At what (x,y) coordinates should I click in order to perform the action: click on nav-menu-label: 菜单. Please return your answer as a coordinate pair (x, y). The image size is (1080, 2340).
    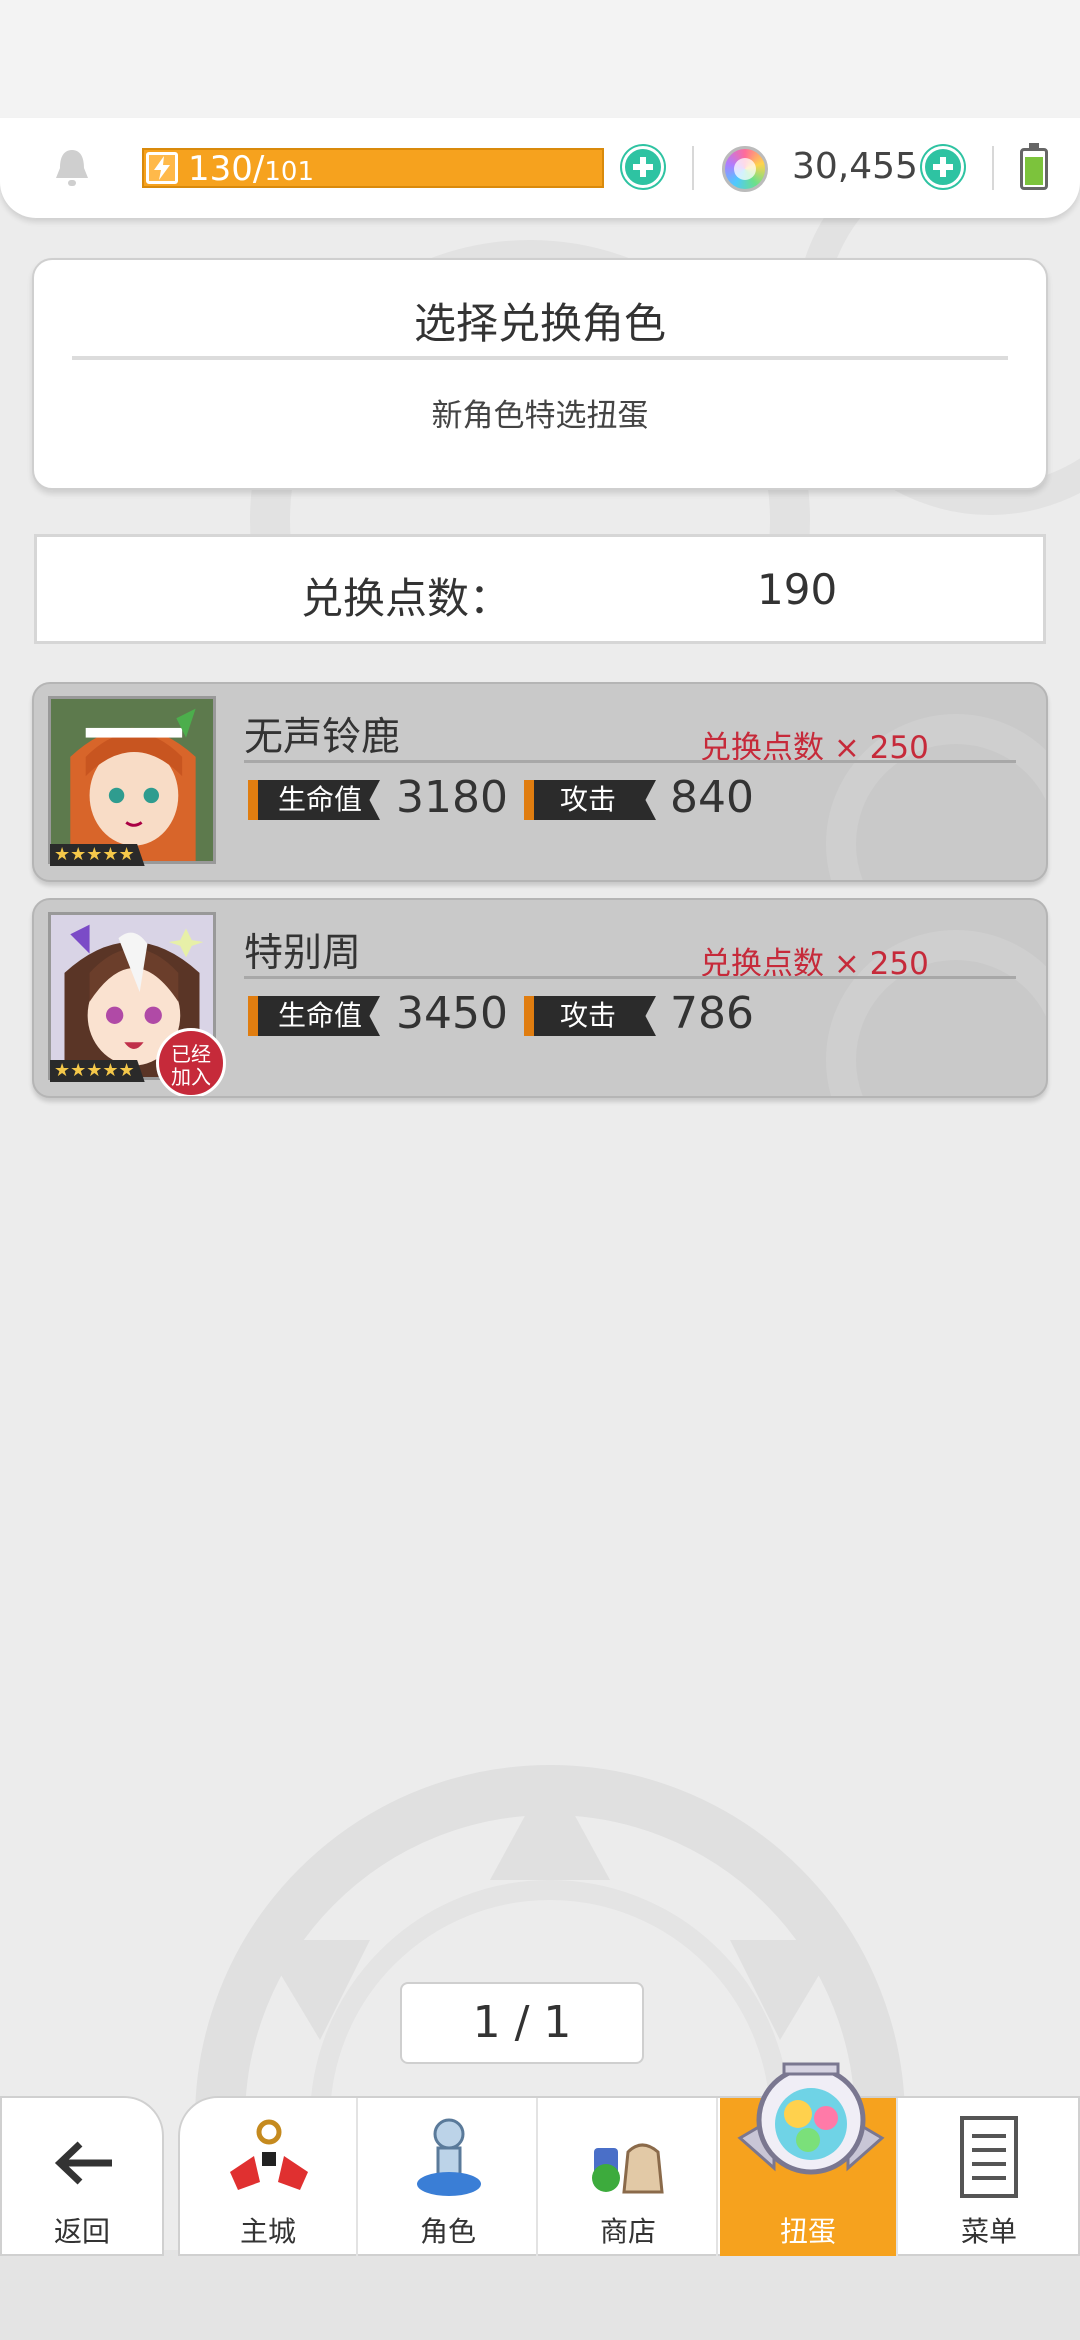
    Looking at the image, I should click on (988, 2231).